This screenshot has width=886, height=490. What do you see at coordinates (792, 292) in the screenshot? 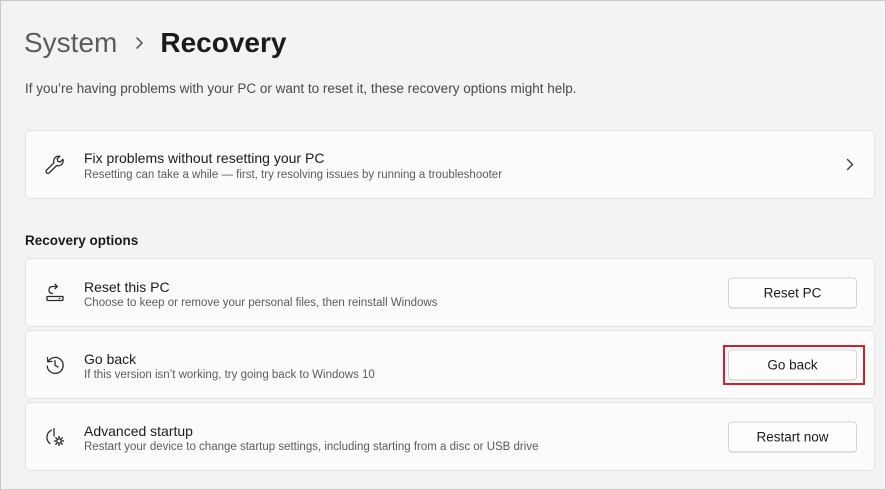
I see `reset-pc-button: Reset PC` at bounding box center [792, 292].